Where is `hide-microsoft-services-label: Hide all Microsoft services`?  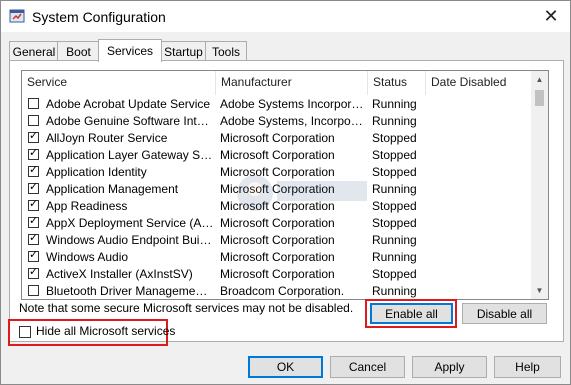 hide-microsoft-services-label: Hide all Microsoft services is located at coordinates (105, 331).